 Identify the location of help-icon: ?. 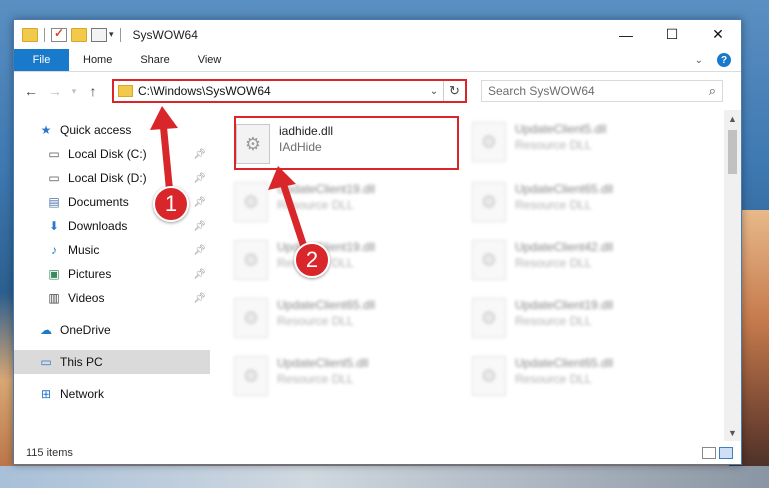
(724, 60).